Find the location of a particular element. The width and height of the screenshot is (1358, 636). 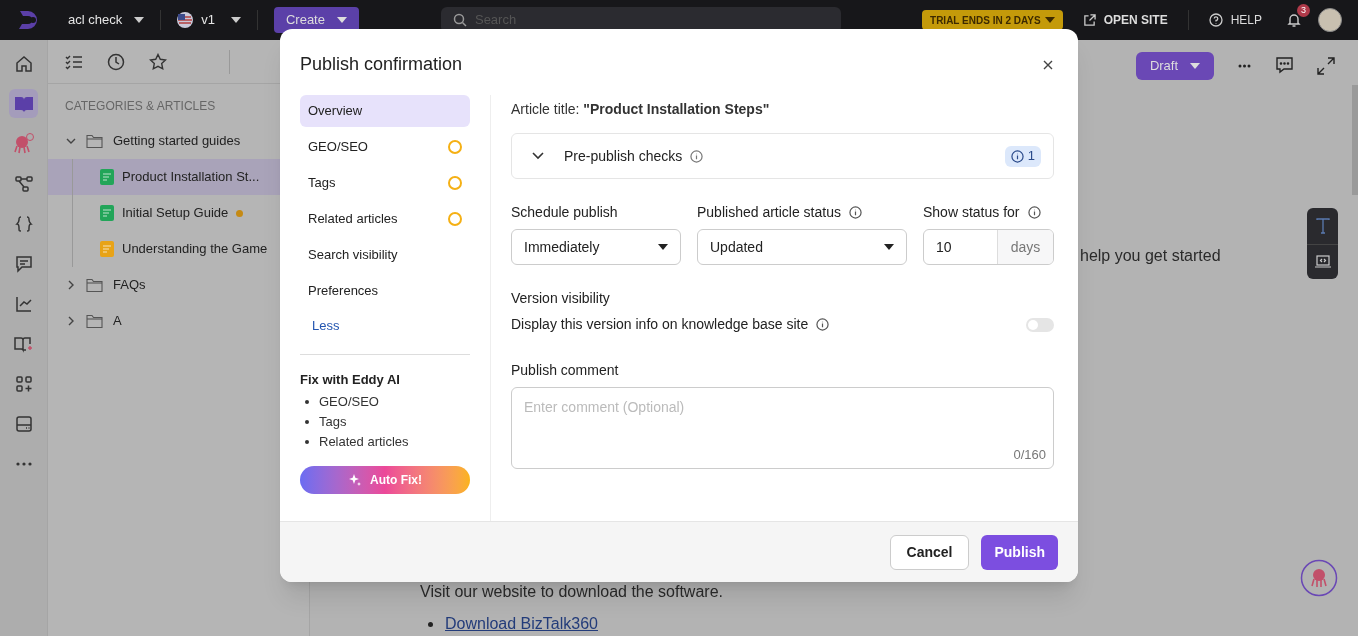

folder-label: Getting started guides is located at coordinates (177, 141).